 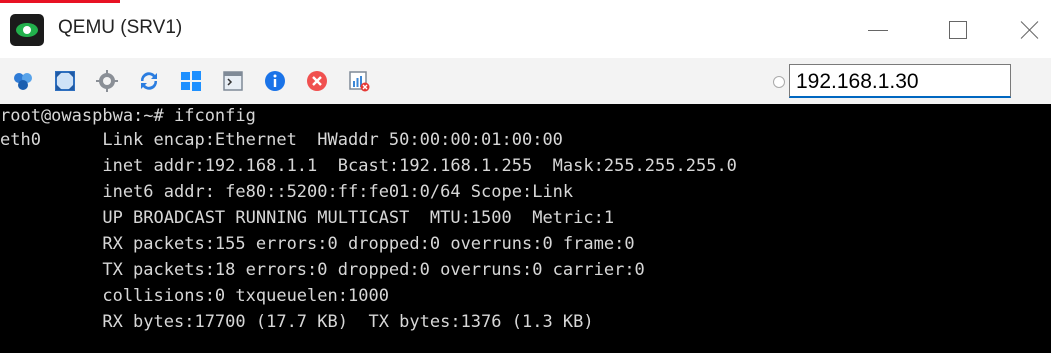 I want to click on ip-address-input, so click(x=900, y=81).